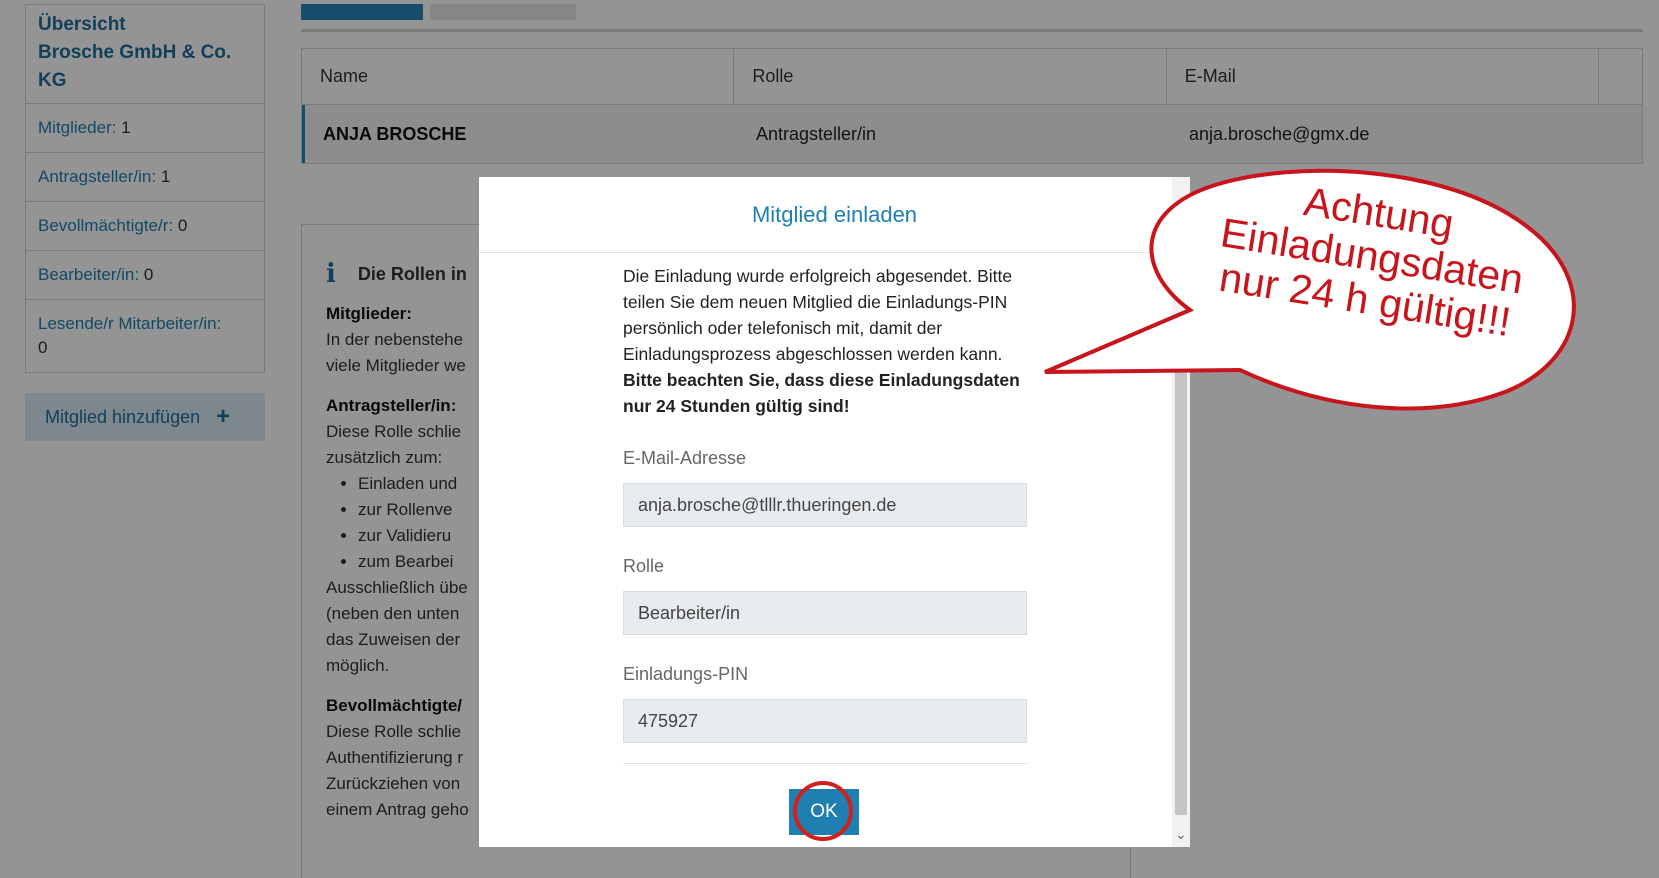 The height and width of the screenshot is (878, 1659). I want to click on pin-field: 475927, so click(825, 721).